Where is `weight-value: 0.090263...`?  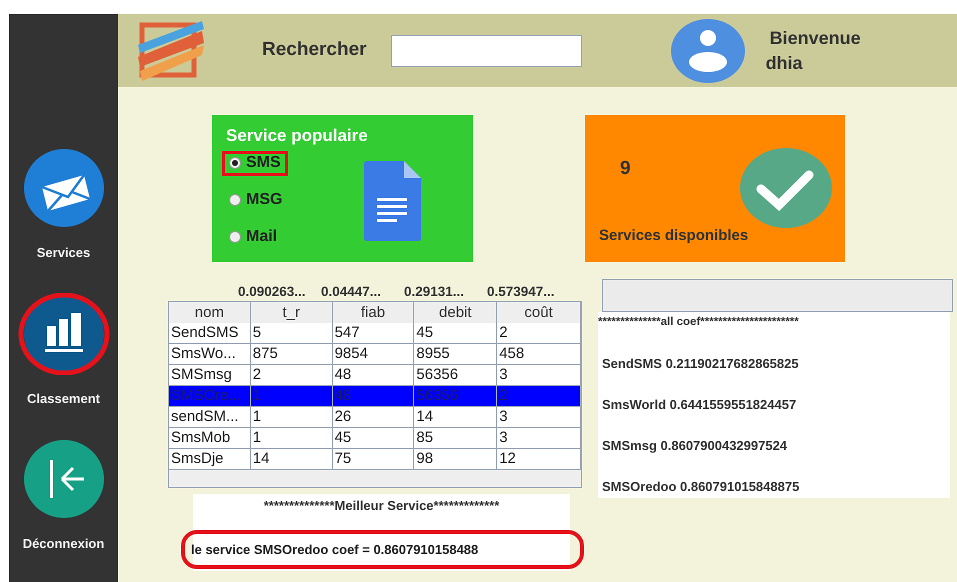
weight-value: 0.090263... is located at coordinates (272, 292).